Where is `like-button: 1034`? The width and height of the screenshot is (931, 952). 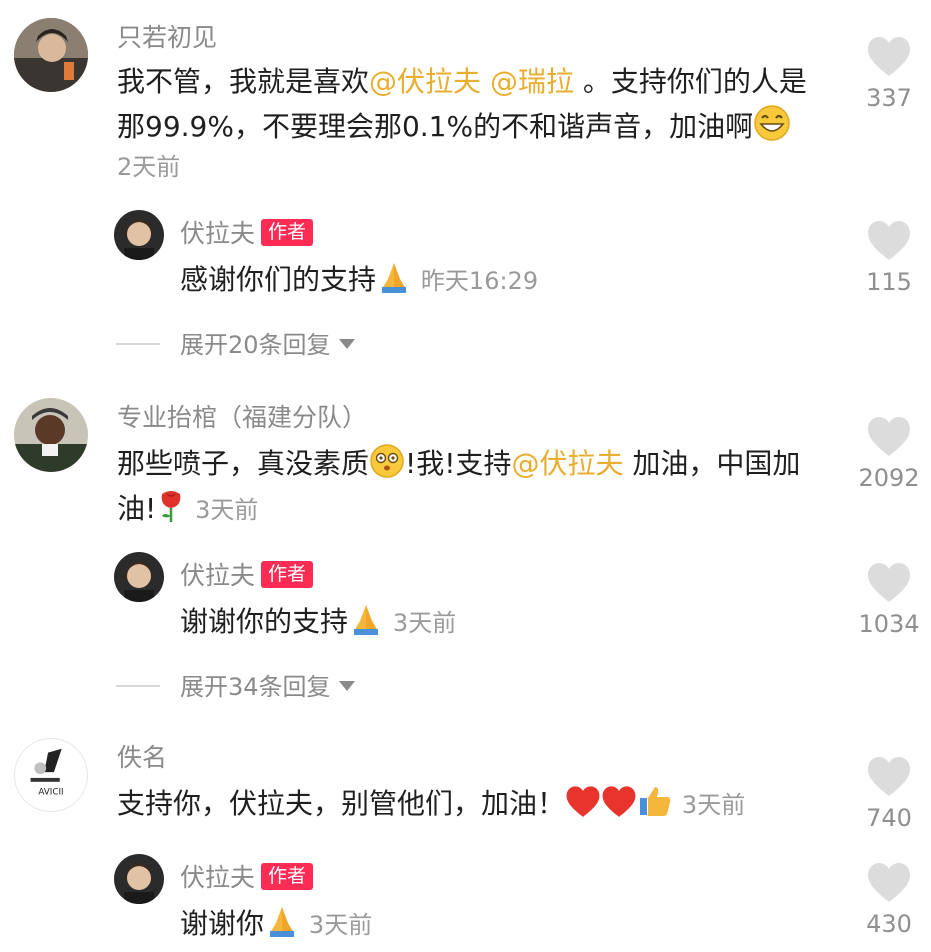
like-button: 1034 is located at coordinates (889, 600).